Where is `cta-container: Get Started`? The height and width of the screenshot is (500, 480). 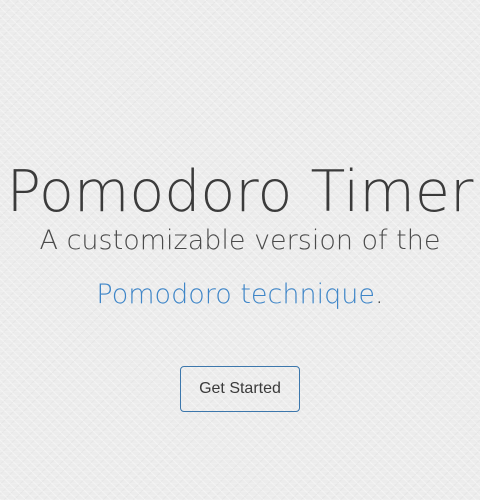
cta-container: Get Started is located at coordinates (240, 389).